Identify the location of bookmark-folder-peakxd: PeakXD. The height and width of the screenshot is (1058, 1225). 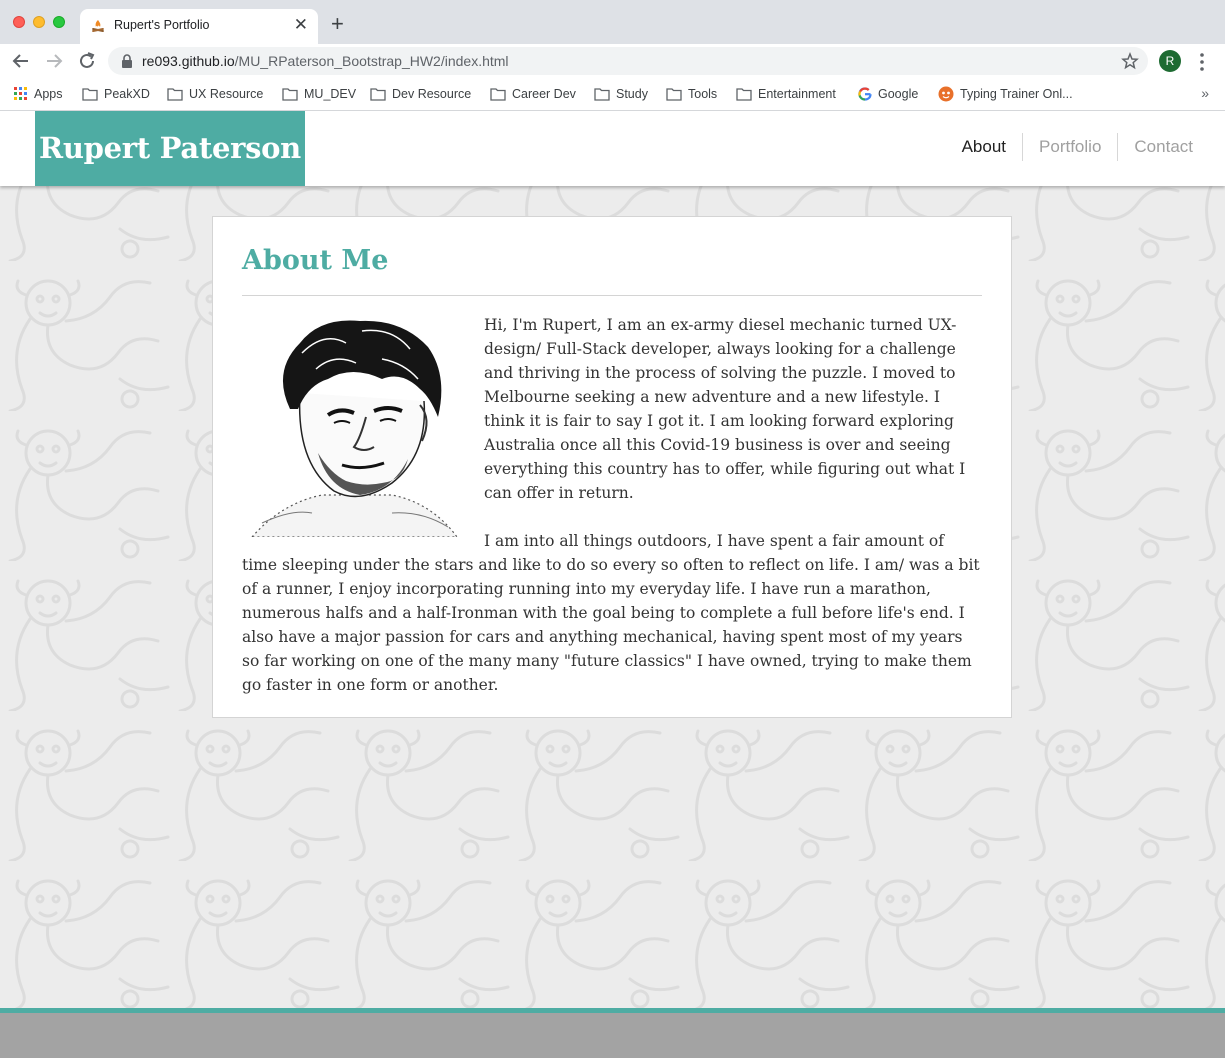
(116, 94).